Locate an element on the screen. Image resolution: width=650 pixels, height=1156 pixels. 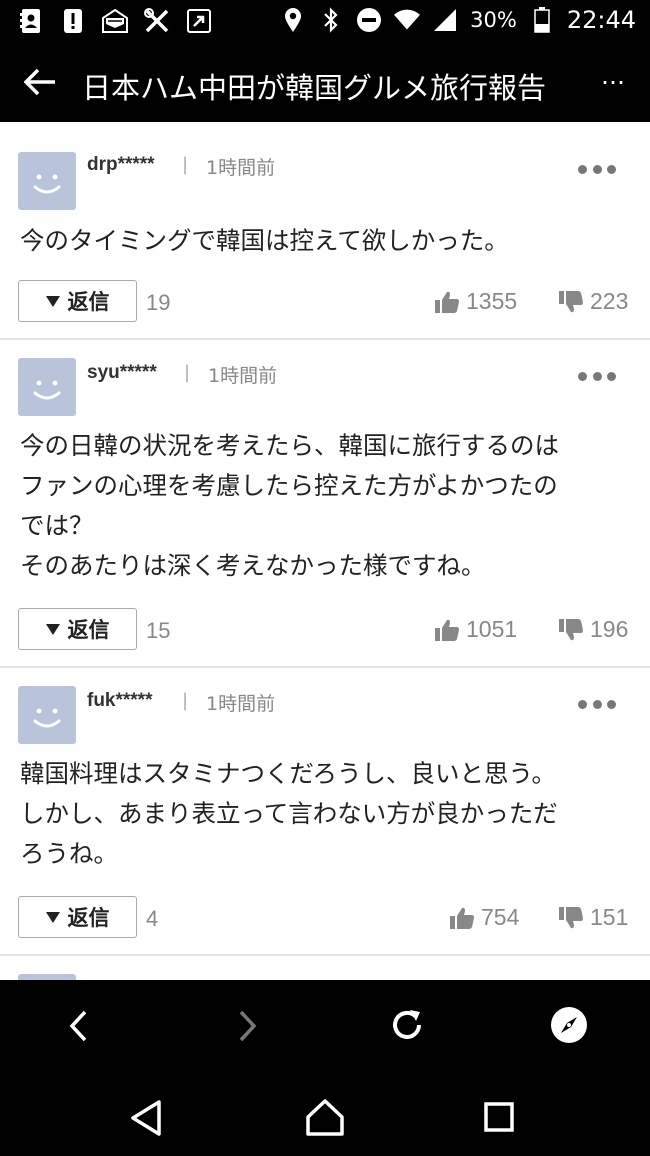
mail-icon is located at coordinates (115, 21).